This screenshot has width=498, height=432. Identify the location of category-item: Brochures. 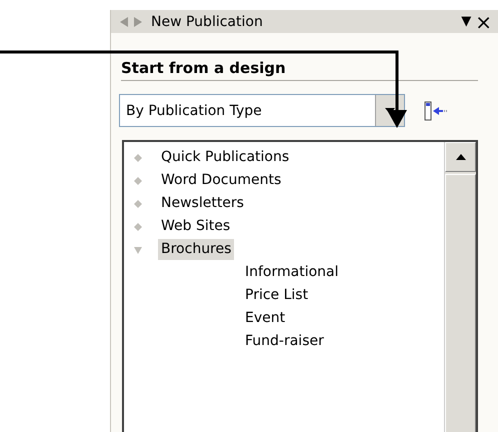
(196, 249).